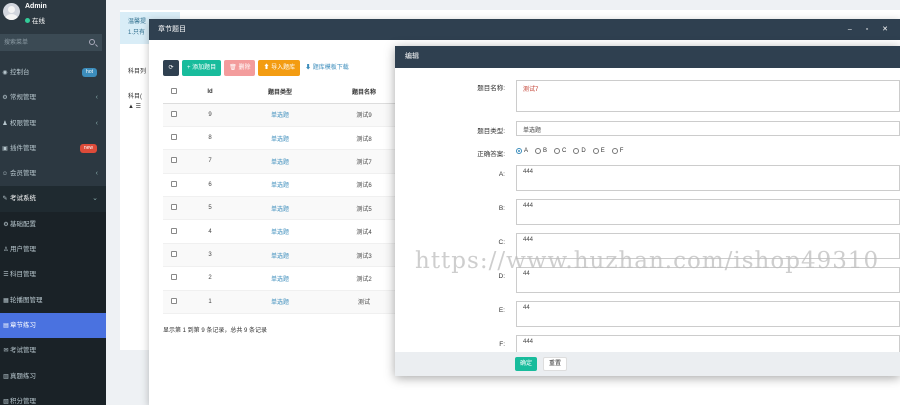 The width and height of the screenshot is (900, 405). I want to click on confirm-button: 确定, so click(526, 364).